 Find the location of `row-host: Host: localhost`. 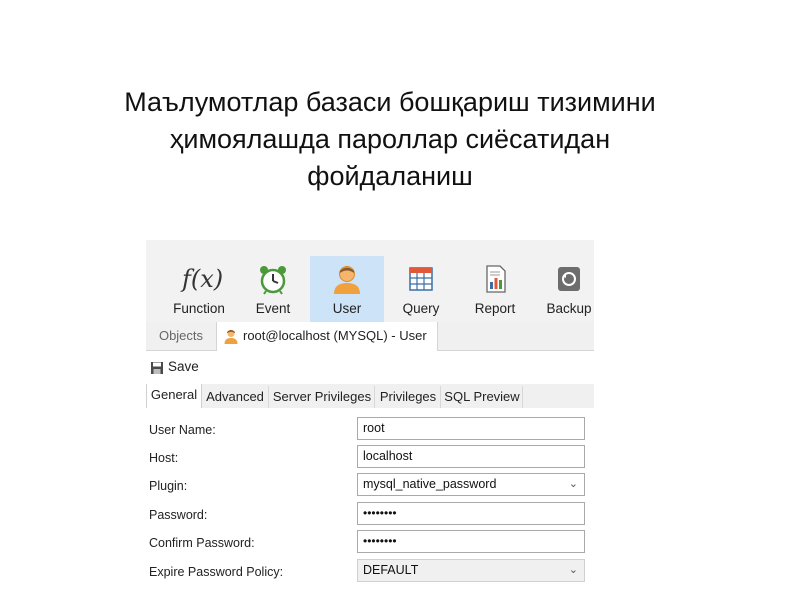

row-host: Host: localhost is located at coordinates (370, 459).